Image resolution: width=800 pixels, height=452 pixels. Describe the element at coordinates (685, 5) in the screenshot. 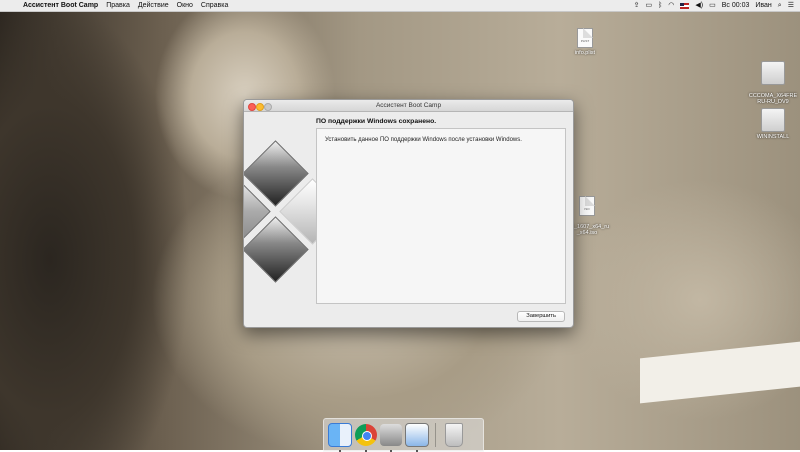

I see `input-source-flag-icon` at that location.